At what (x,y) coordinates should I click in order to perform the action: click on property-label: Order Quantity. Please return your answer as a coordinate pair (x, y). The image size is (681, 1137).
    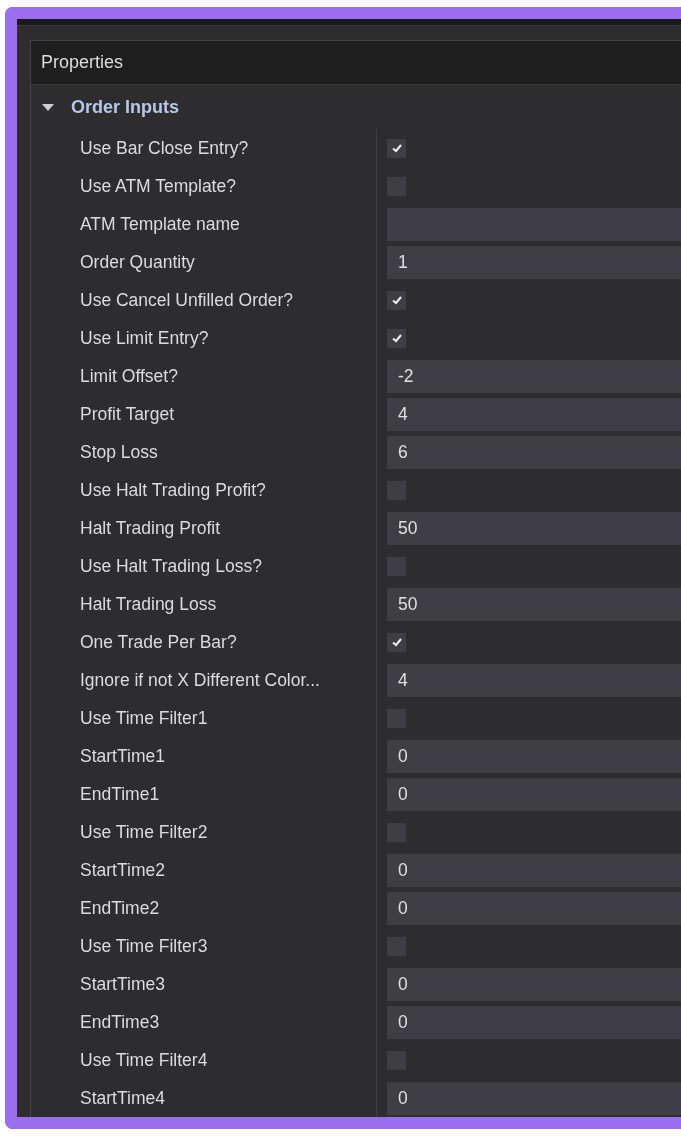
    Looking at the image, I should click on (137, 262).